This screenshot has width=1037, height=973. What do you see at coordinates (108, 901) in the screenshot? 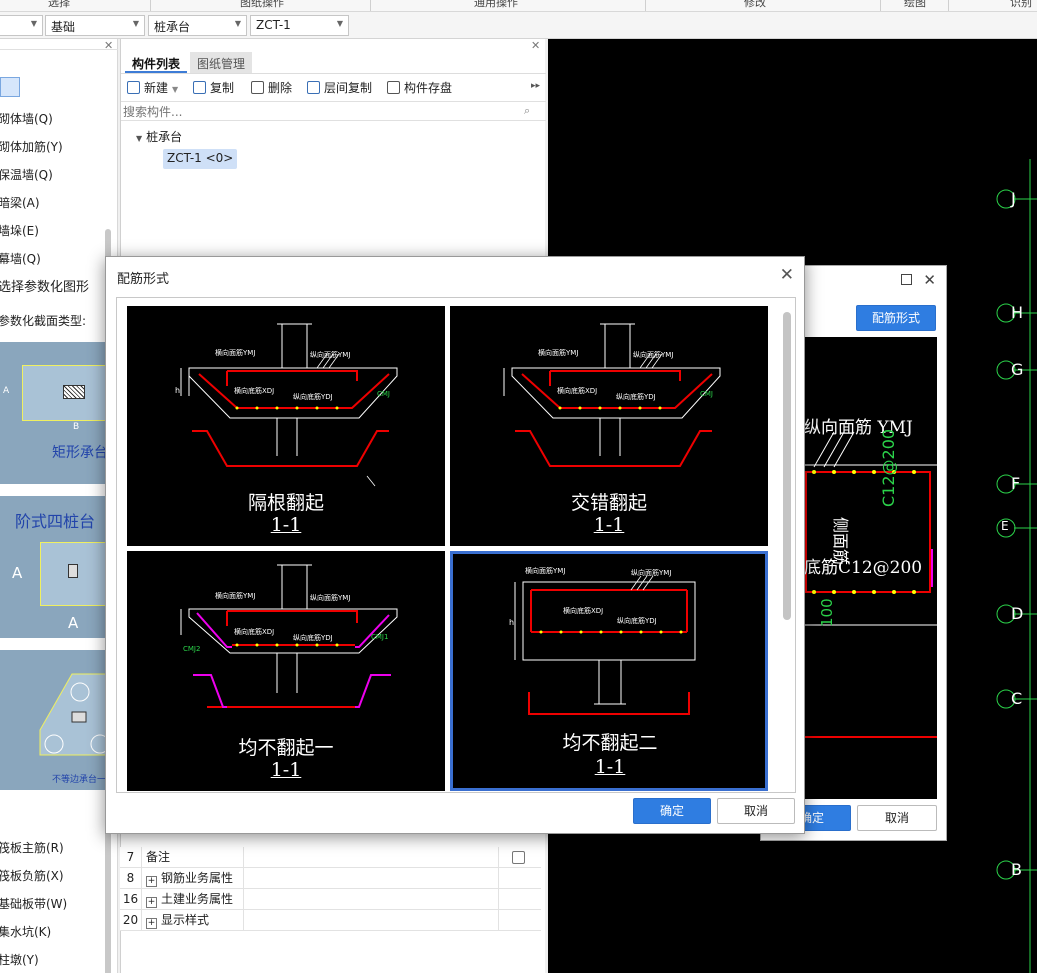
I see `scrollbar-thumb` at bounding box center [108, 901].